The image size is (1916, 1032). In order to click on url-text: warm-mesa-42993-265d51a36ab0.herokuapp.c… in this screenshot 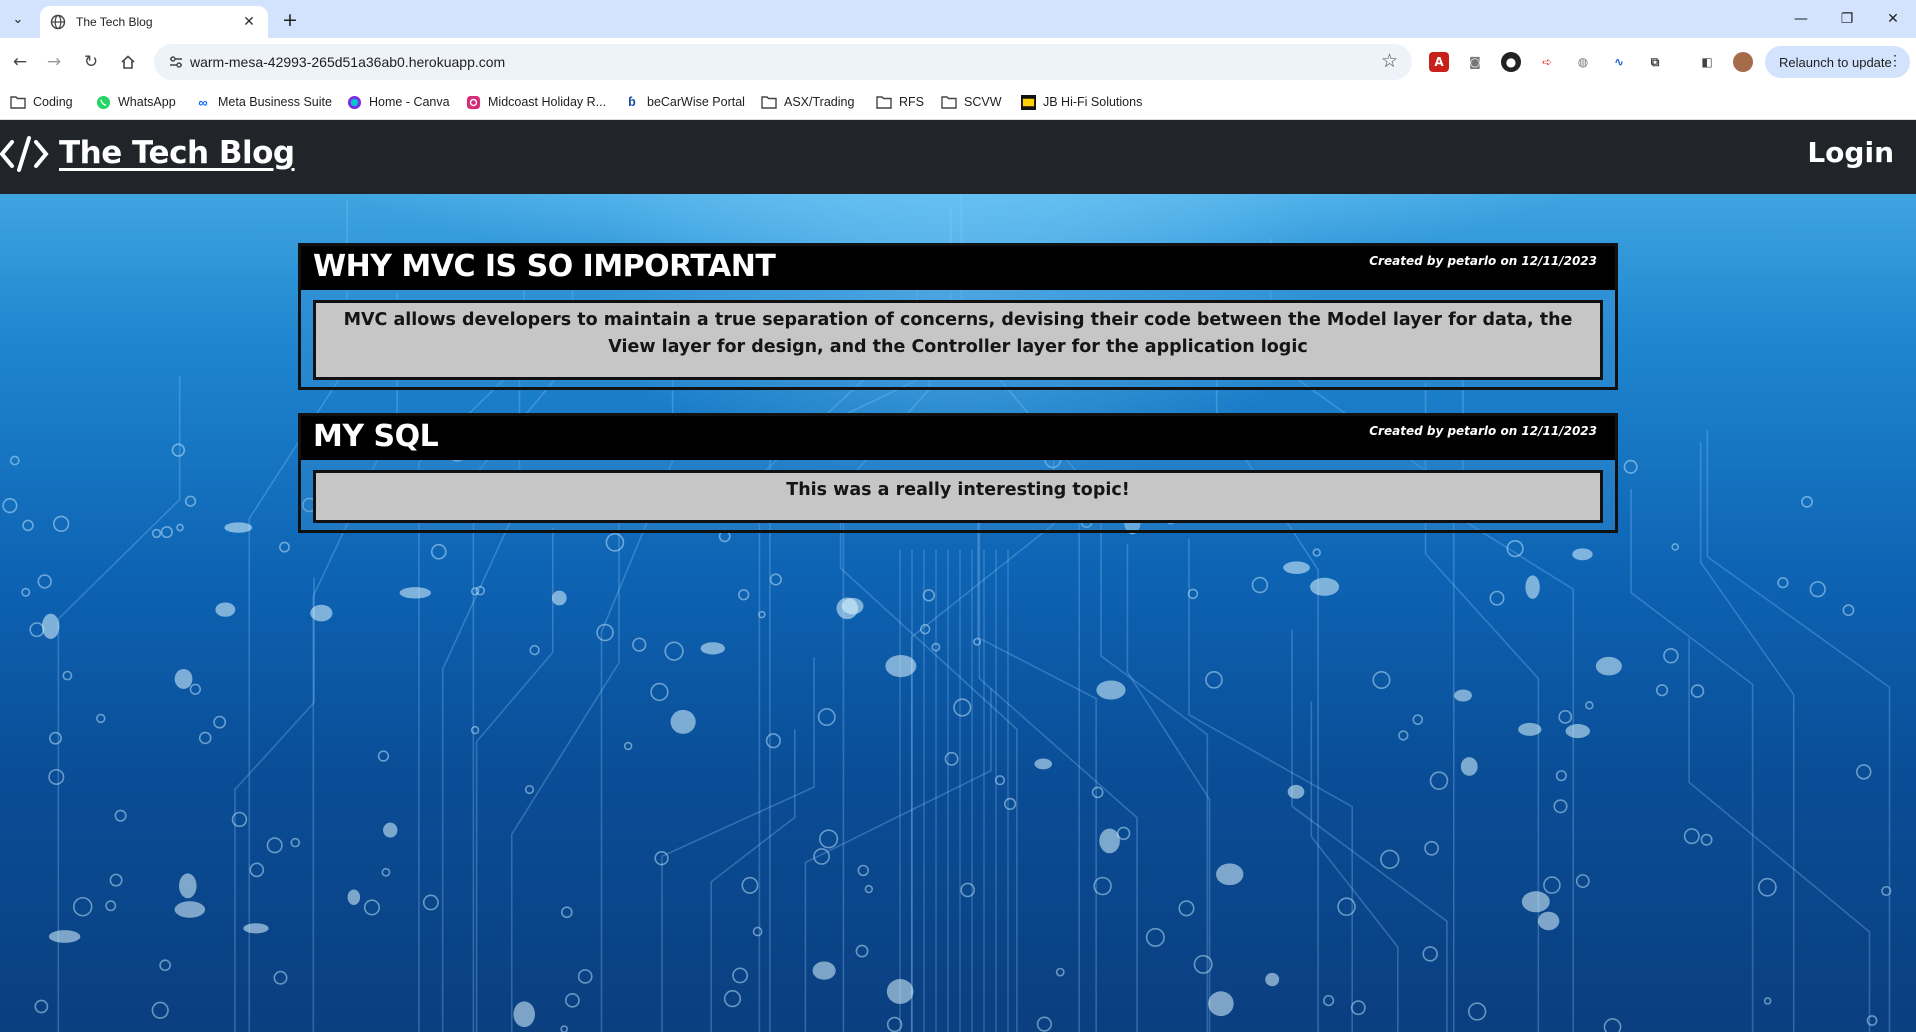, I will do `click(347, 62)`.